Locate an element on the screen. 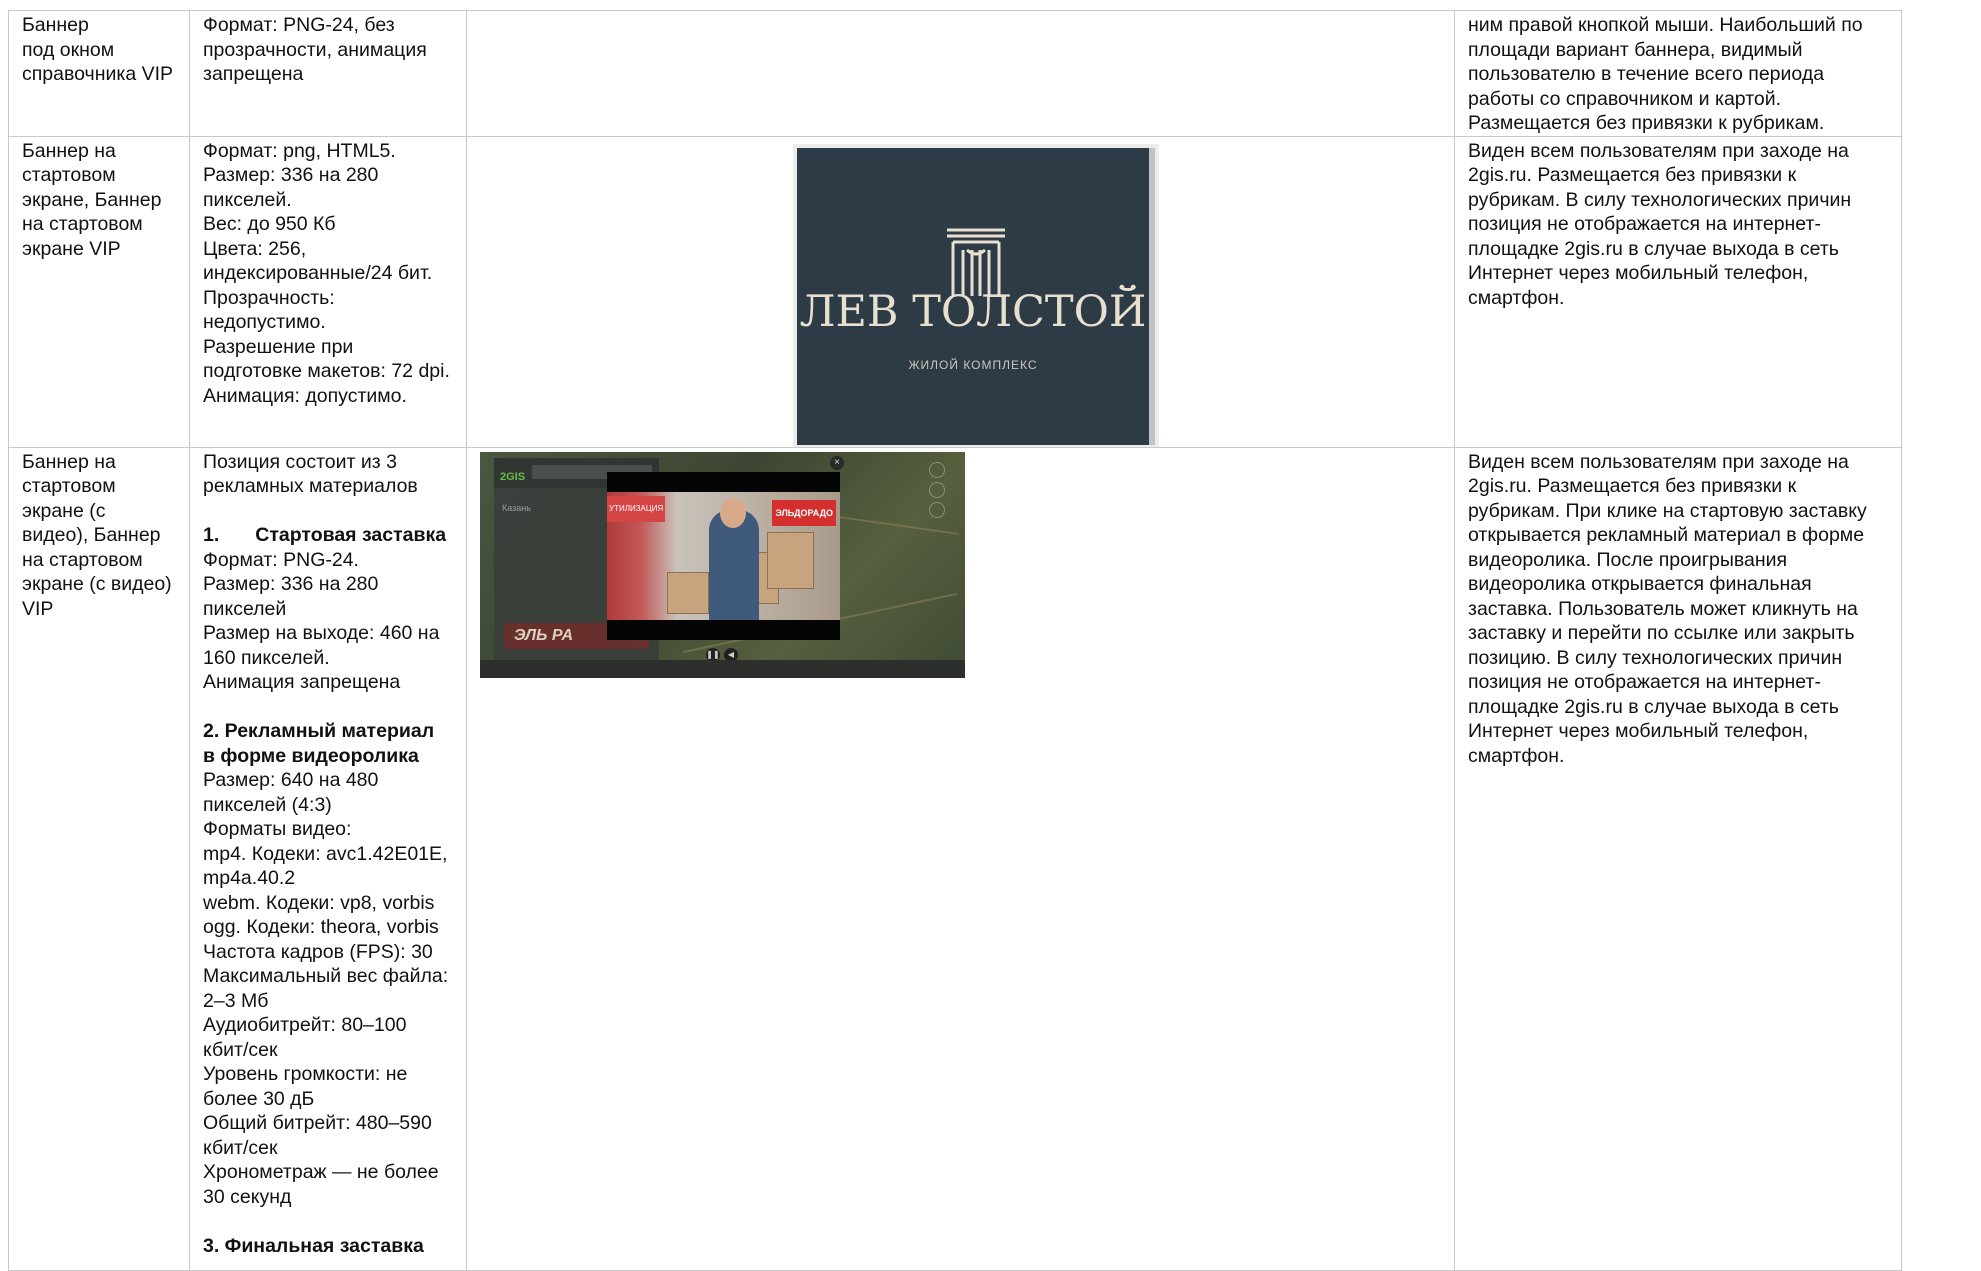 This screenshot has height=1271, width=1981. side-tag: УТИЛИЗАЦИЯ is located at coordinates (636, 508).